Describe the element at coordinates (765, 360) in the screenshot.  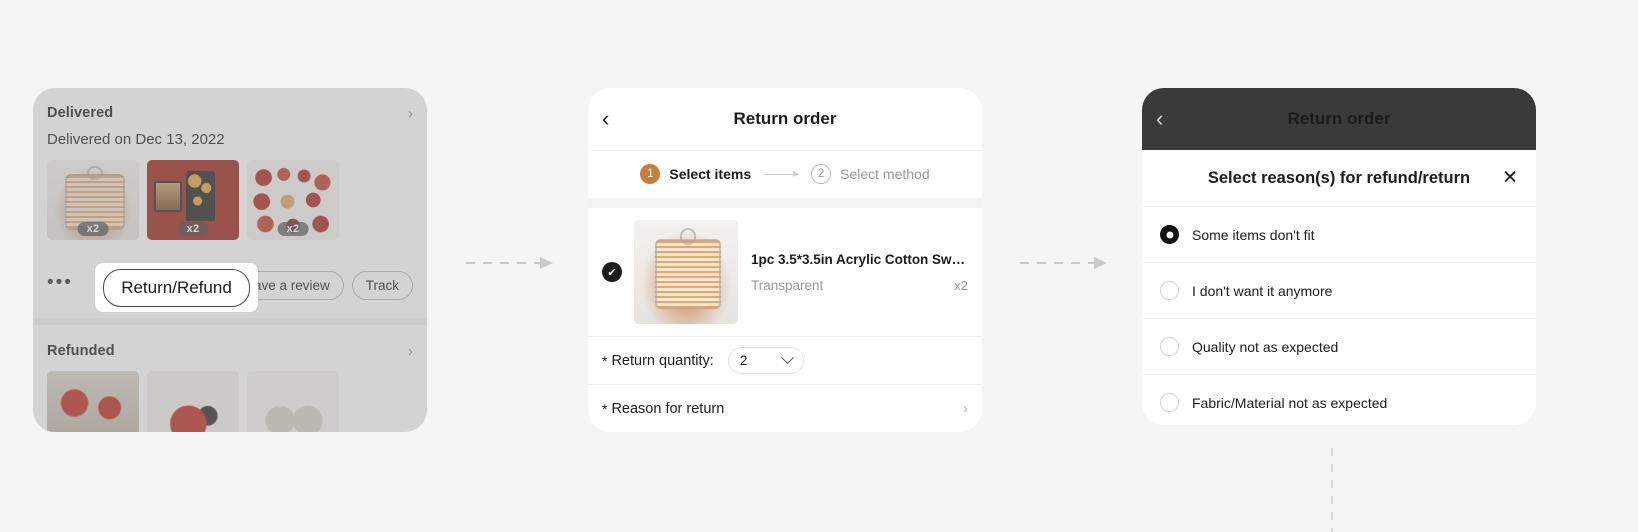
I see `return-quantity-select: 2` at that location.